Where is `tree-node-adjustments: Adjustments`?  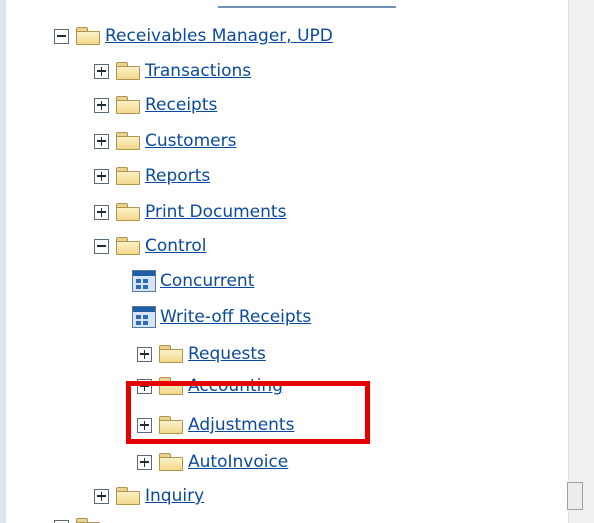
tree-node-adjustments: Adjustments is located at coordinates (215, 425).